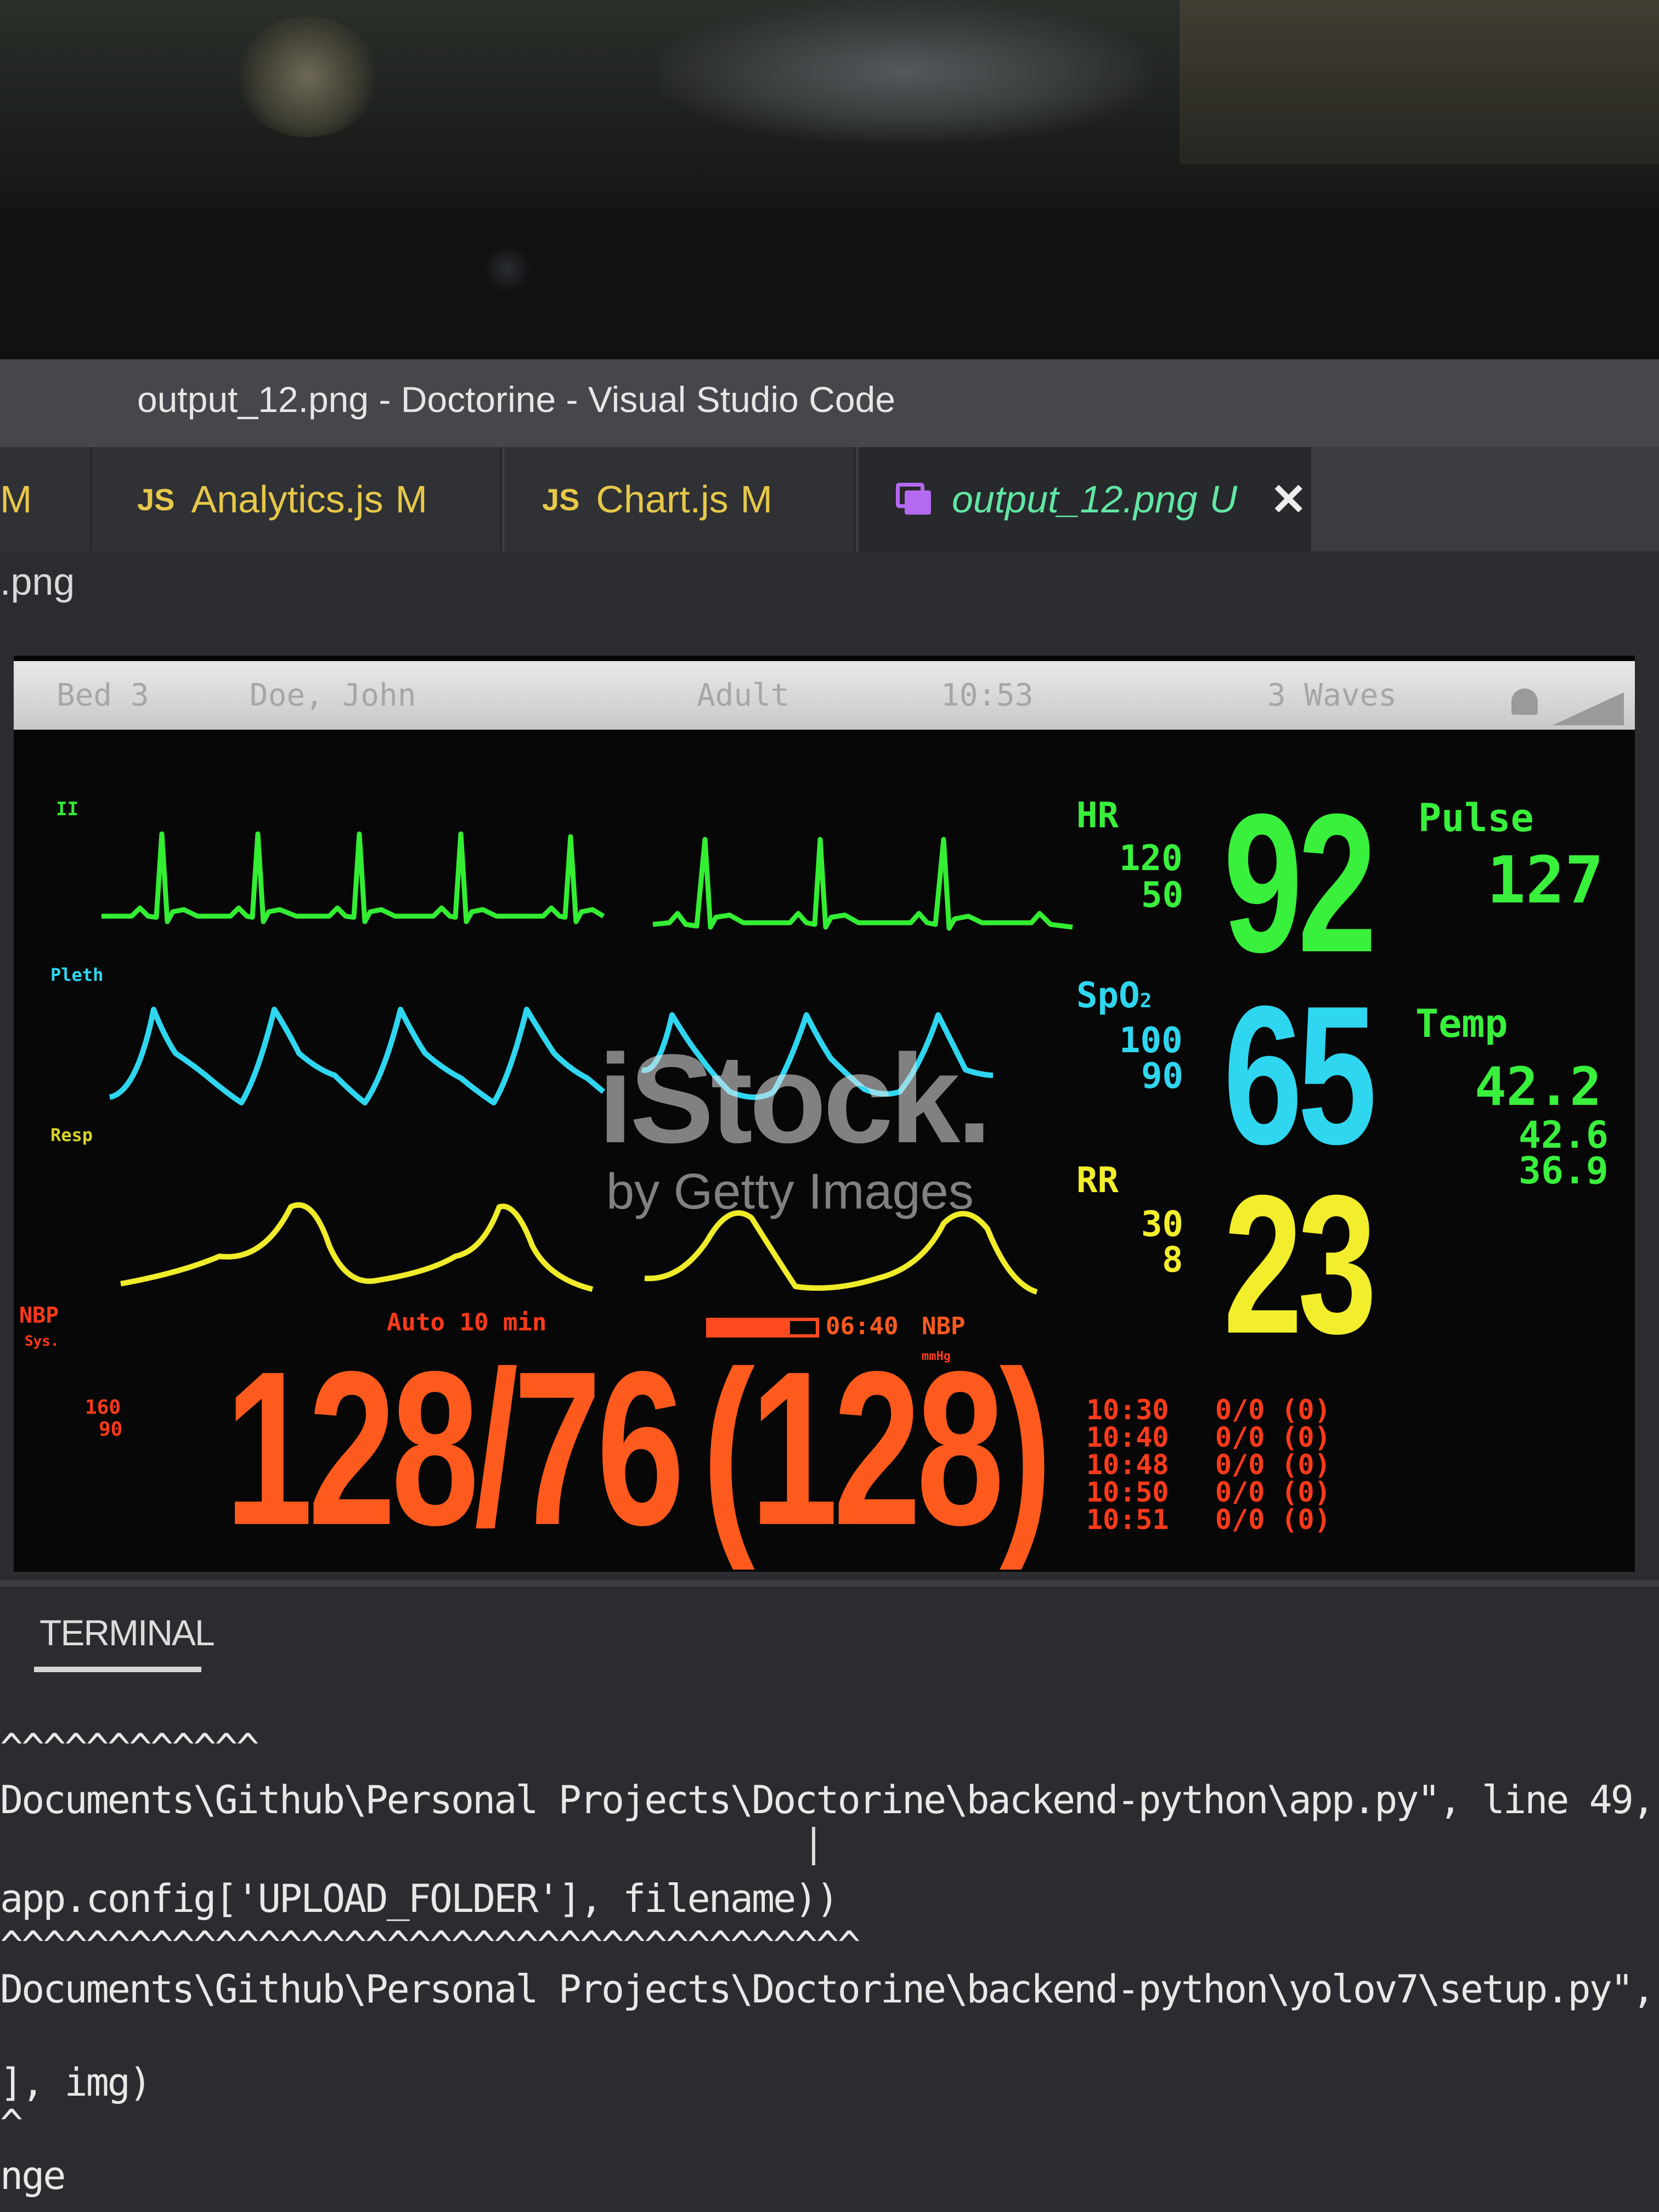 Image resolution: width=1659 pixels, height=2212 pixels. Describe the element at coordinates (33, 2175) in the screenshot. I see `terminal-line: nge` at that location.